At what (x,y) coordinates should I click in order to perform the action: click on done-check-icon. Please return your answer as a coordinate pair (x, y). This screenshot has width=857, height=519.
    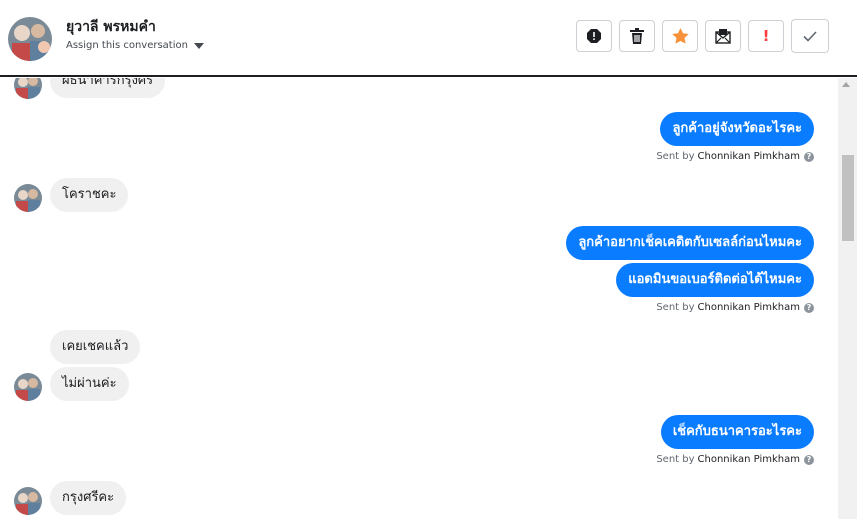
    Looking at the image, I should click on (810, 36).